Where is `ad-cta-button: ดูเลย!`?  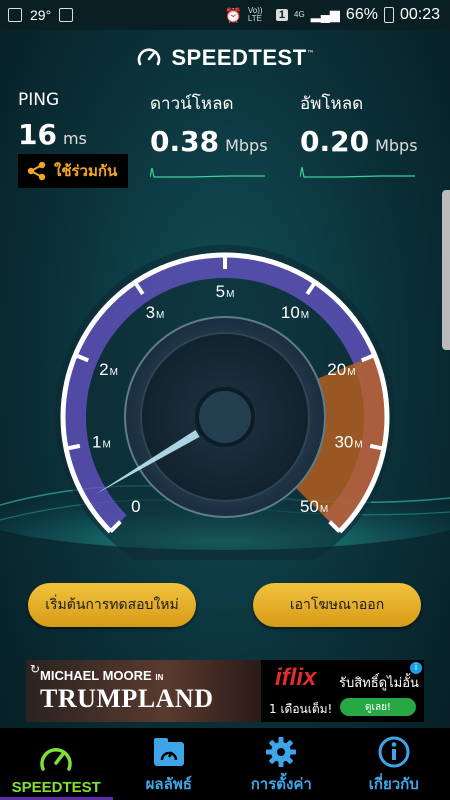
ad-cta-button: ดูเลย! is located at coordinates (378, 707).